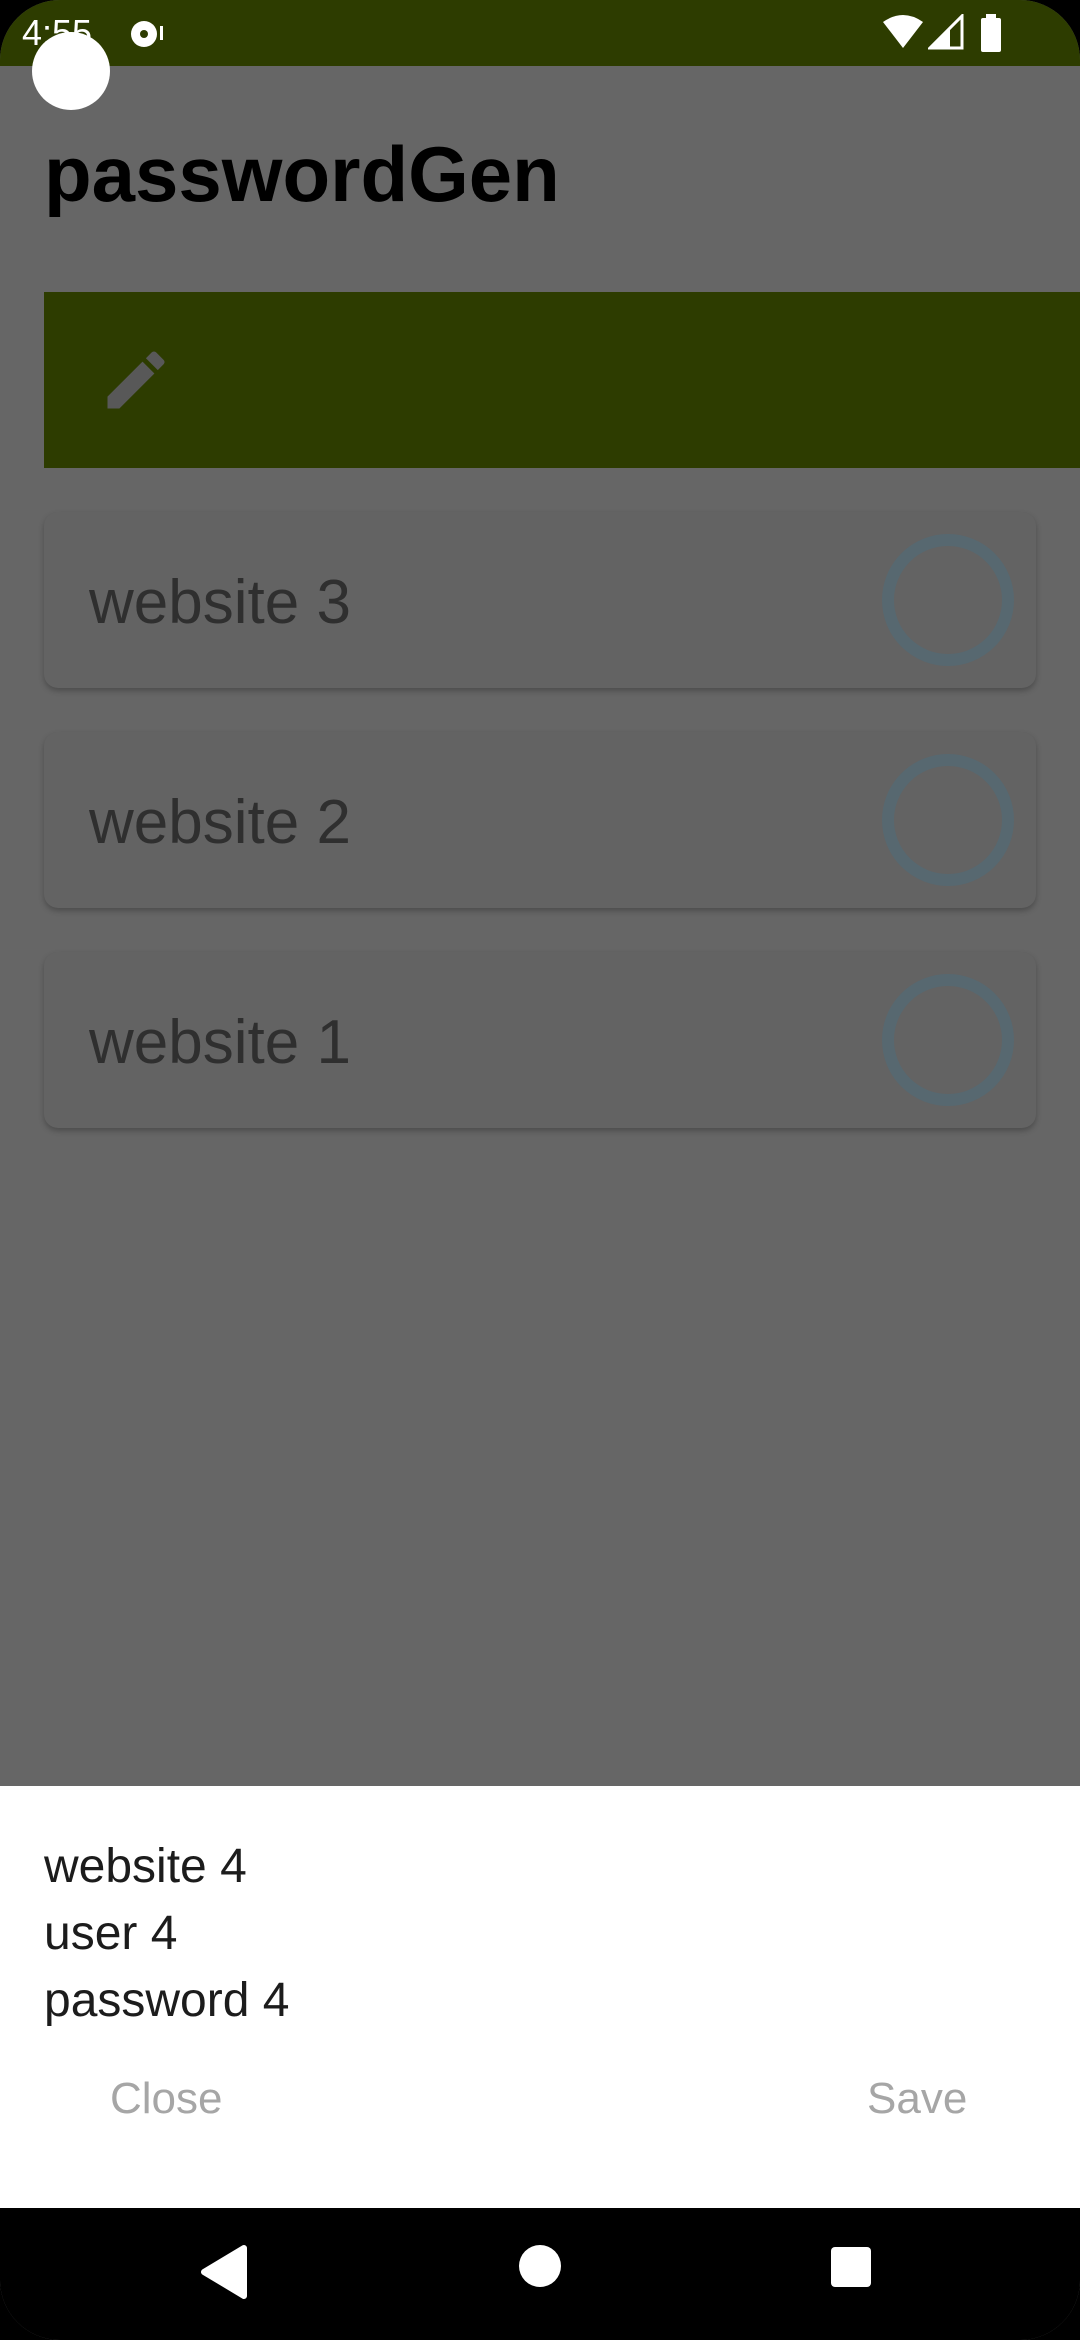  Describe the element at coordinates (167, 2000) in the screenshot. I see `dialog-password-text: password 4` at that location.